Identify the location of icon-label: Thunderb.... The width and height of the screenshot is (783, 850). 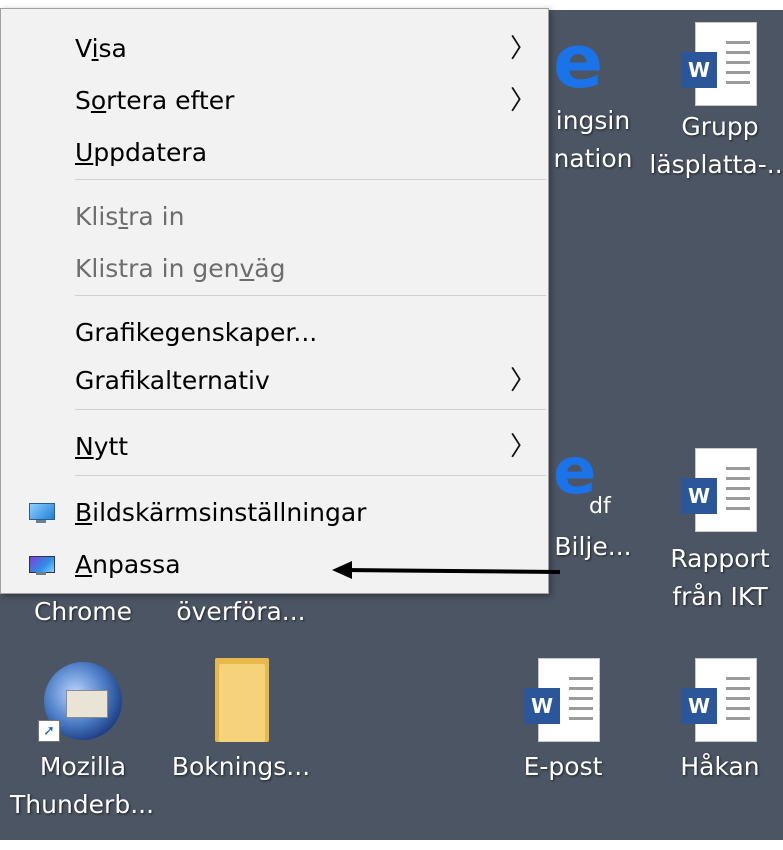
(82, 804).